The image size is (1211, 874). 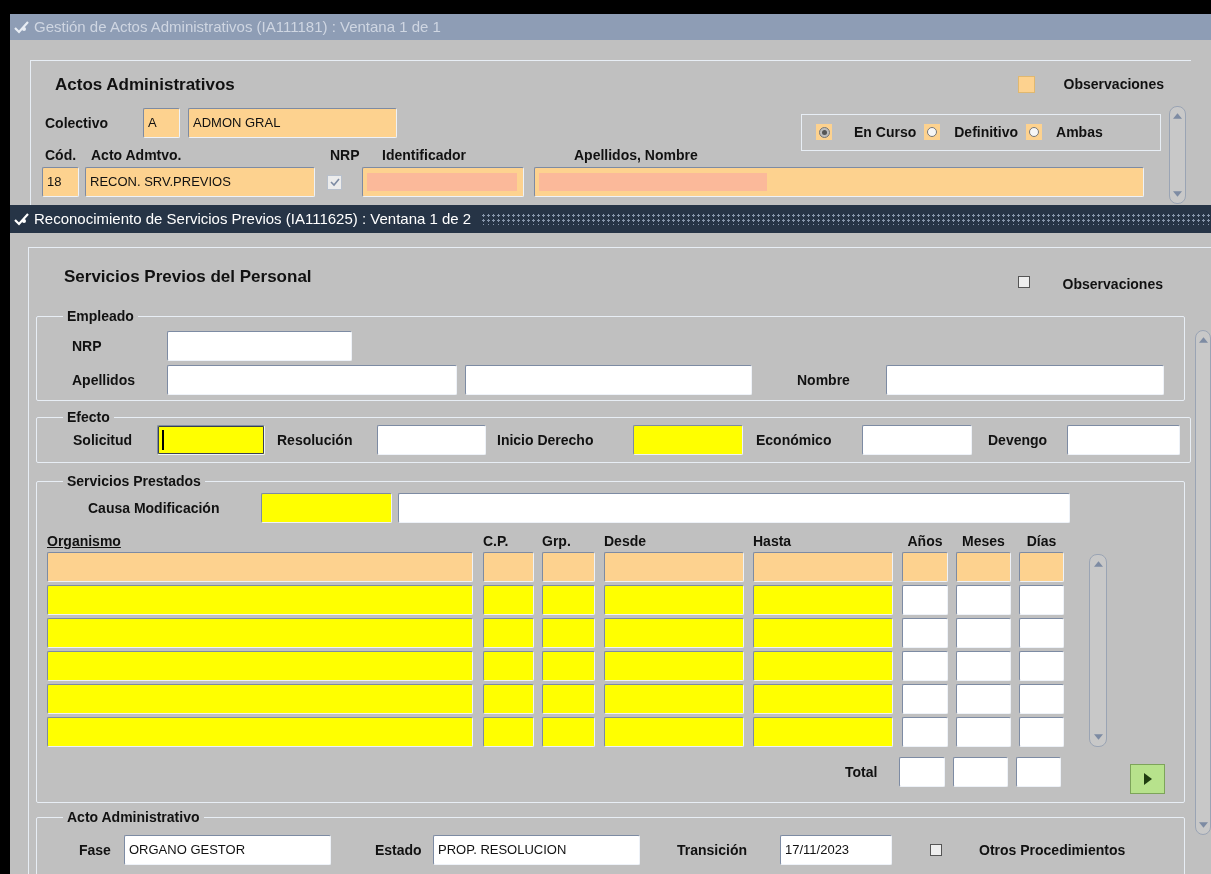 What do you see at coordinates (1052, 850) in the screenshot?
I see `field-label: Otros Procedimientos` at bounding box center [1052, 850].